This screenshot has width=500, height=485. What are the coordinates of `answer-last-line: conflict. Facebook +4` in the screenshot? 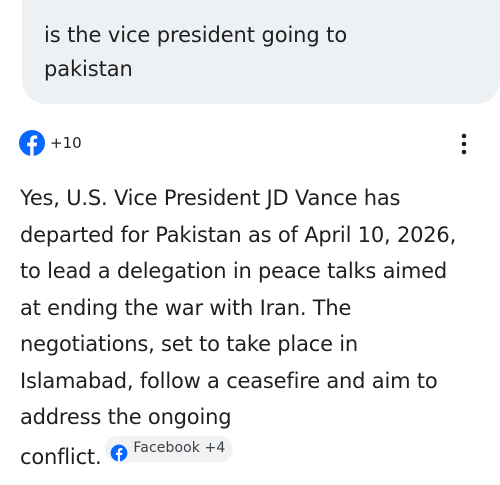 It's located at (255, 455).